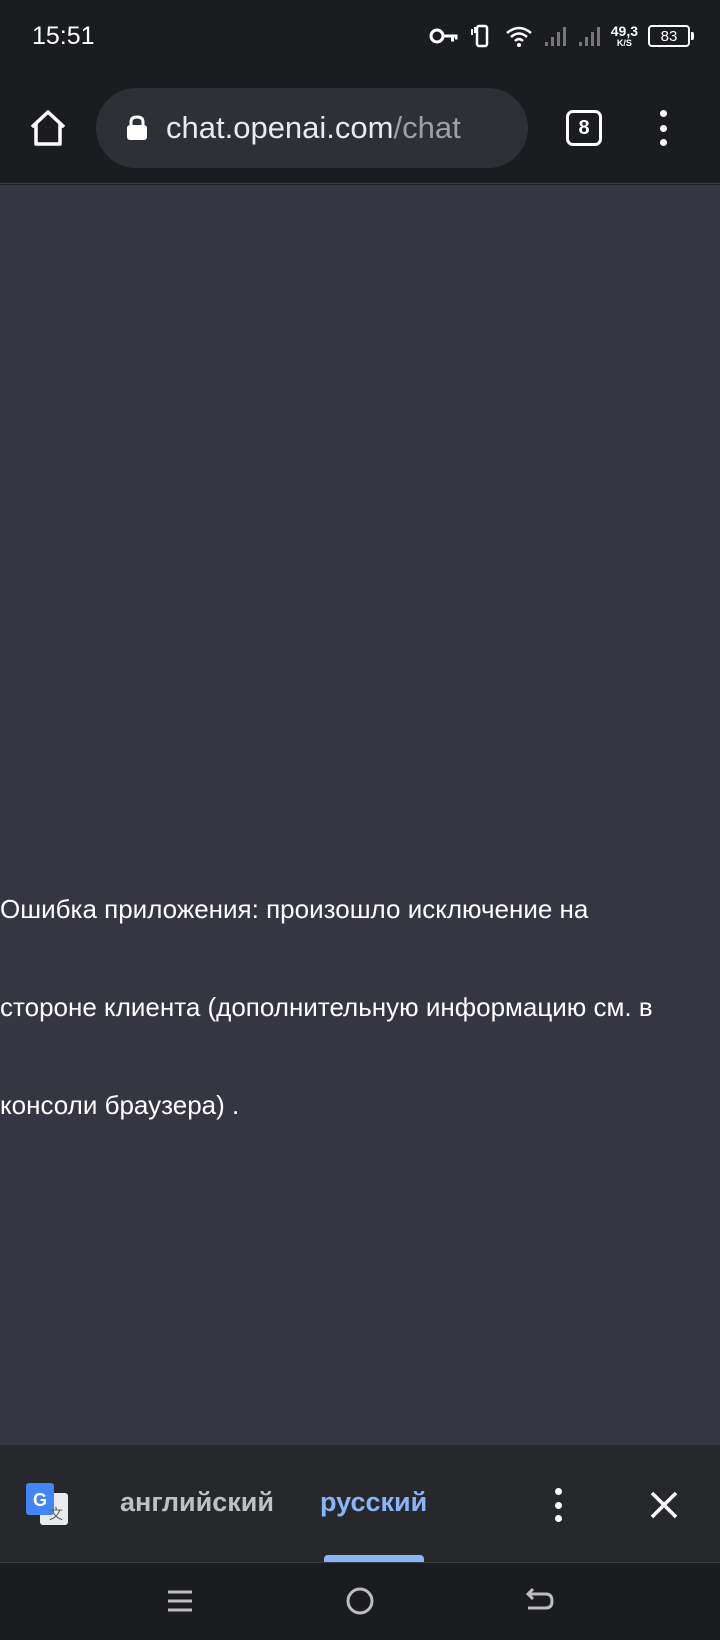  Describe the element at coordinates (120, 1105) in the screenshot. I see `error-line-3: консоли браузера) .` at that location.